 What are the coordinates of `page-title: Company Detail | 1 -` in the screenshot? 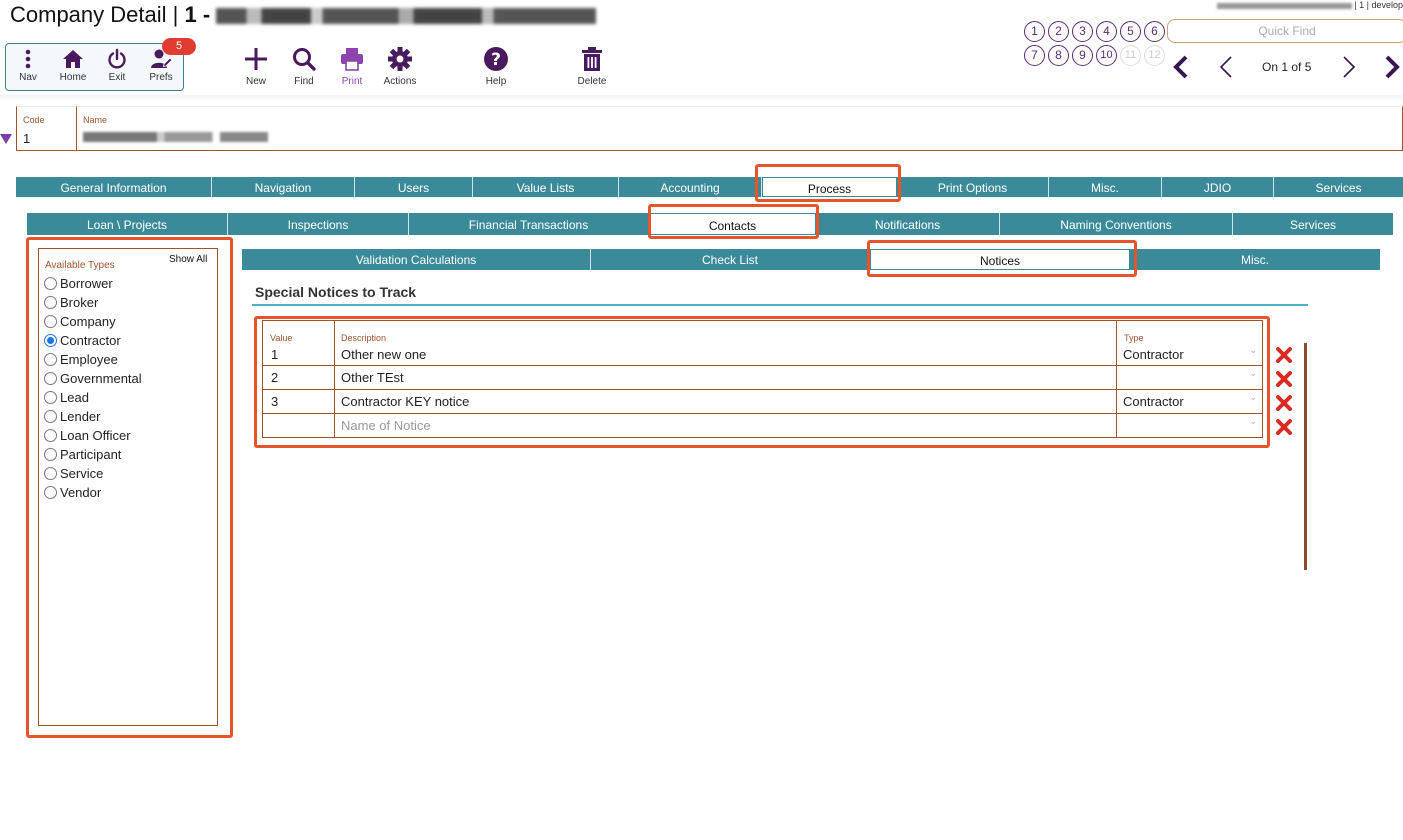 It's located at (303, 15).